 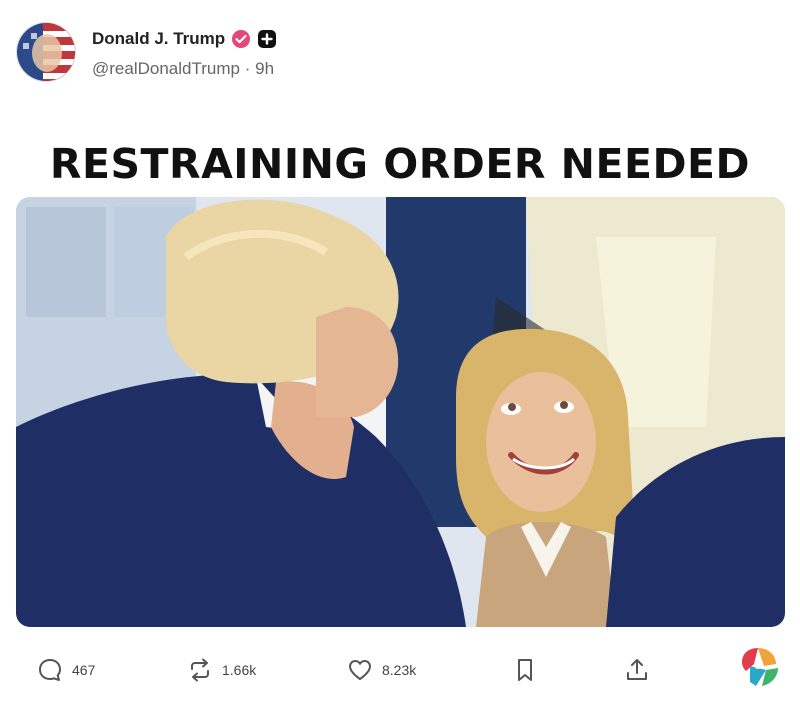 I want to click on author-handle: @realDonaldTrump, so click(x=166, y=68).